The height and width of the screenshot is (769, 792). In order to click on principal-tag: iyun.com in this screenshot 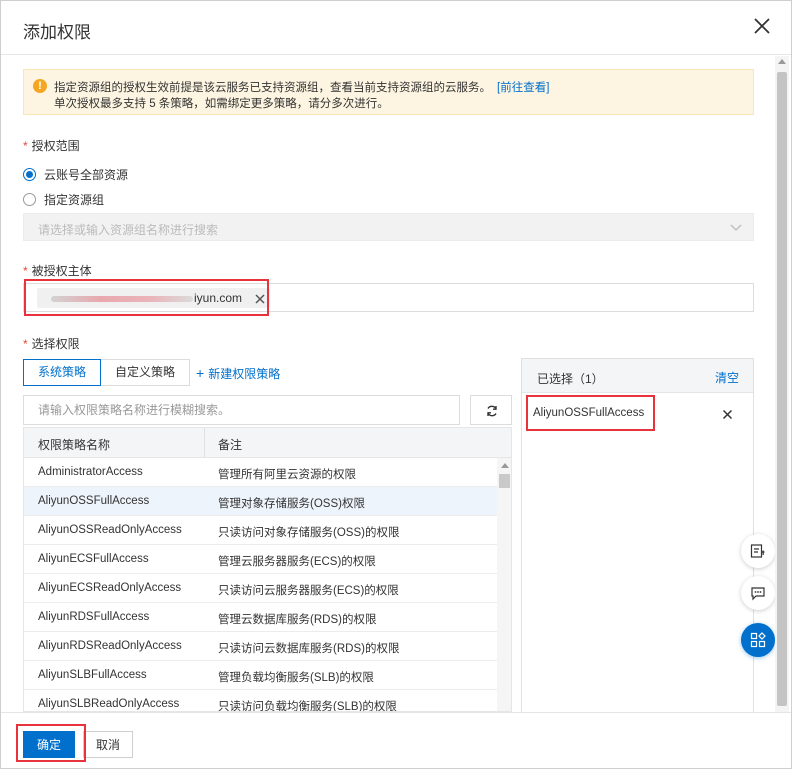, I will do `click(153, 298)`.